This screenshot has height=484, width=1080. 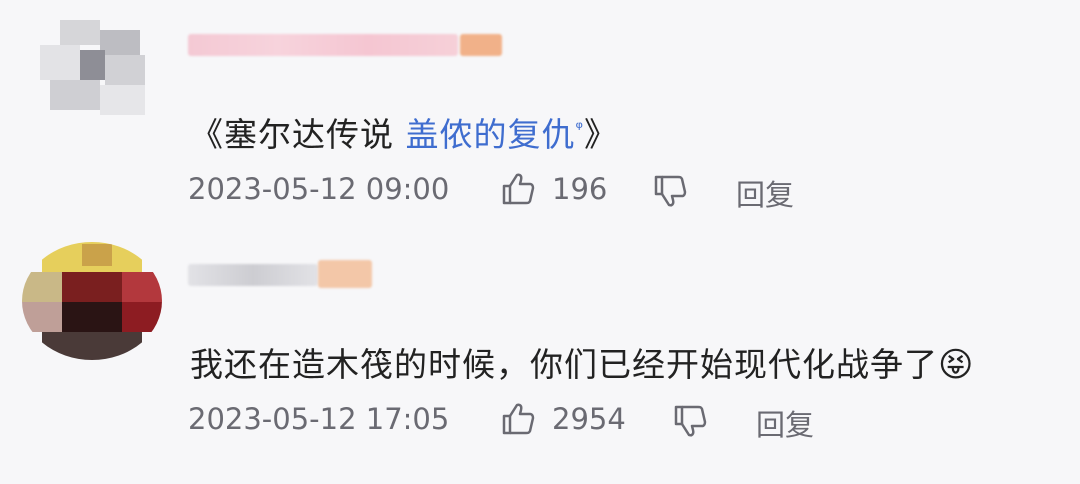 What do you see at coordinates (956, 365) in the screenshot?
I see `laughing-emoji: 😝` at bounding box center [956, 365].